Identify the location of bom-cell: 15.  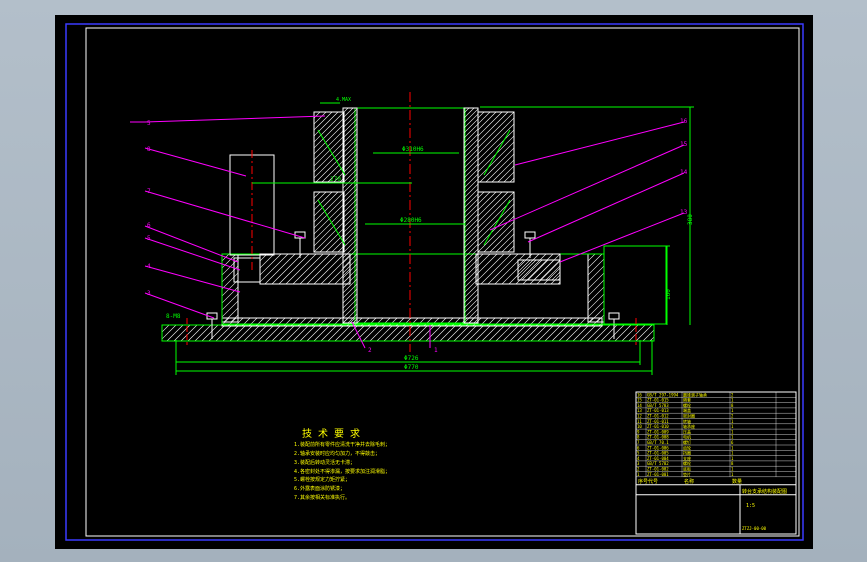
(639, 400).